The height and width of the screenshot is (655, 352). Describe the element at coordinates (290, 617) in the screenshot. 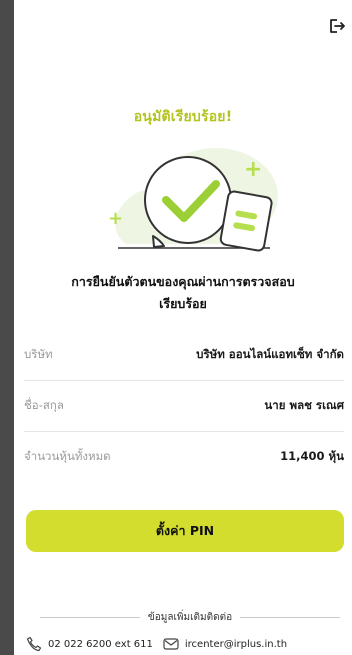

I see `divider-right` at that location.